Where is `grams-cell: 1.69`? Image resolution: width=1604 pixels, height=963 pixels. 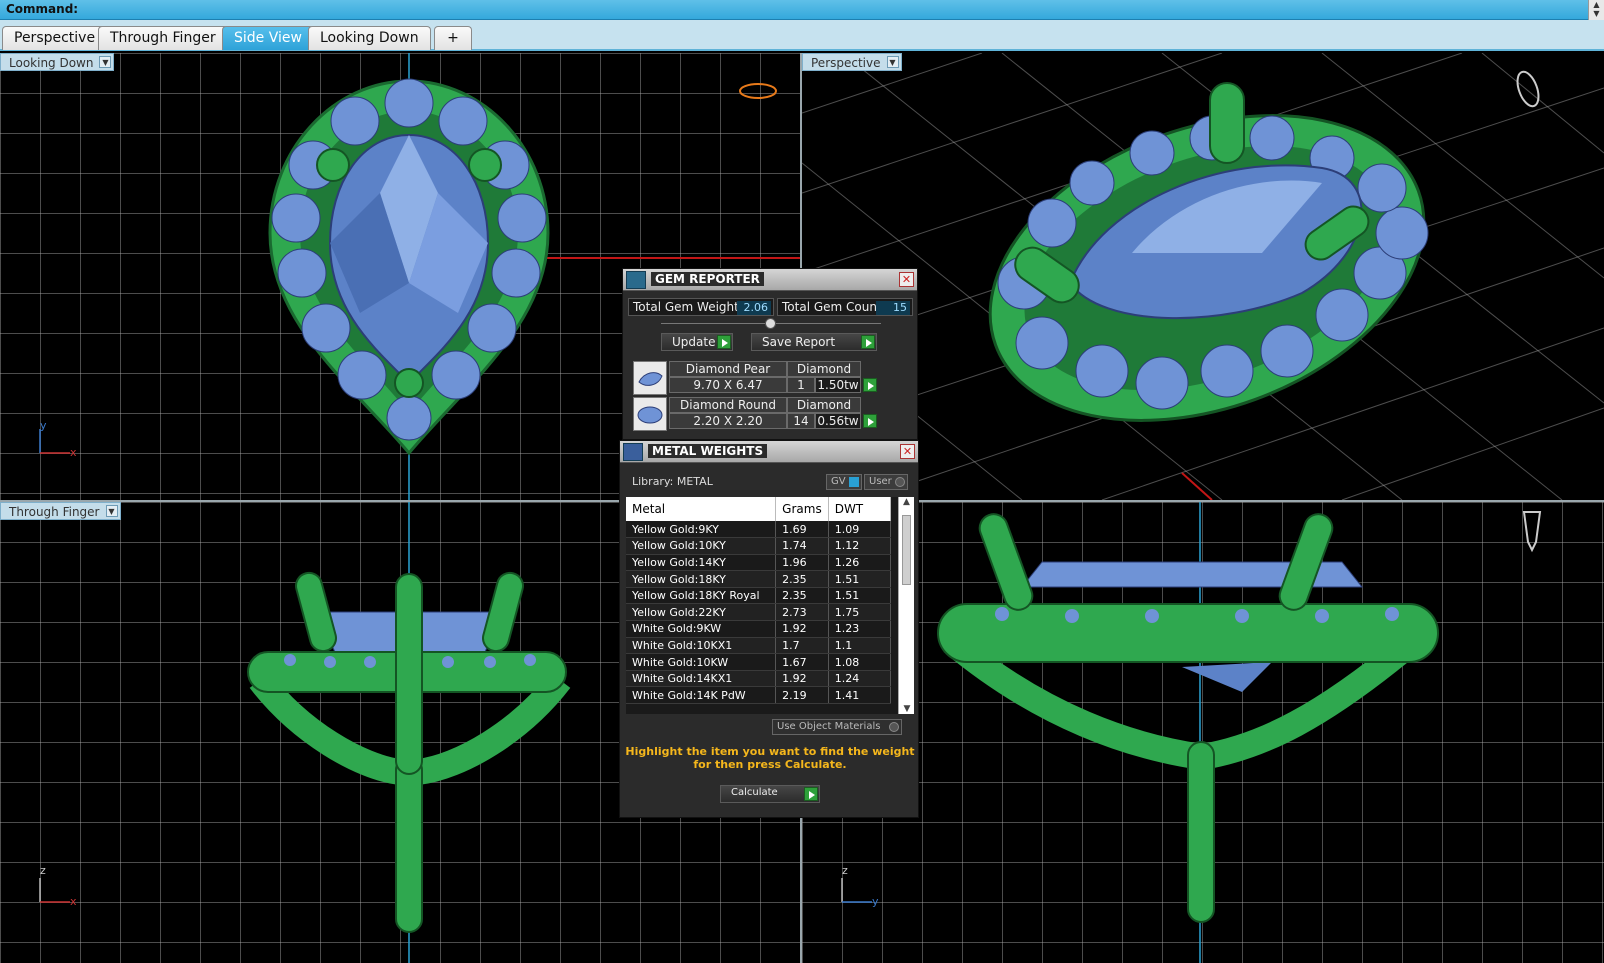 grams-cell: 1.69 is located at coordinates (802, 530).